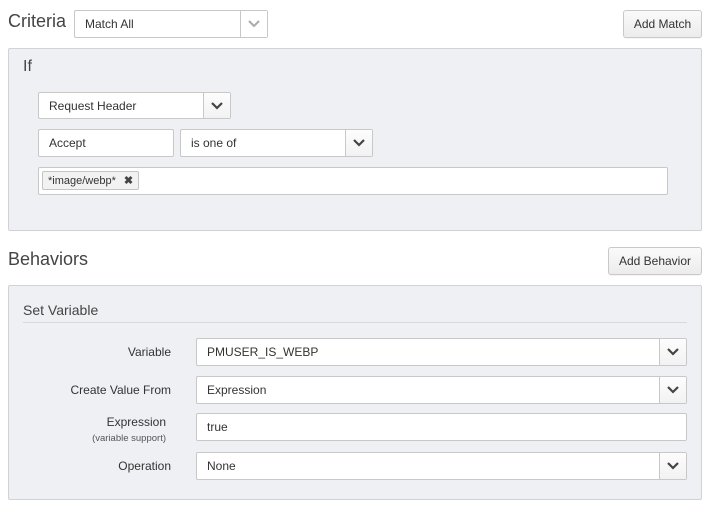  I want to click on add-behavior-button: Add Behavior, so click(655, 261).